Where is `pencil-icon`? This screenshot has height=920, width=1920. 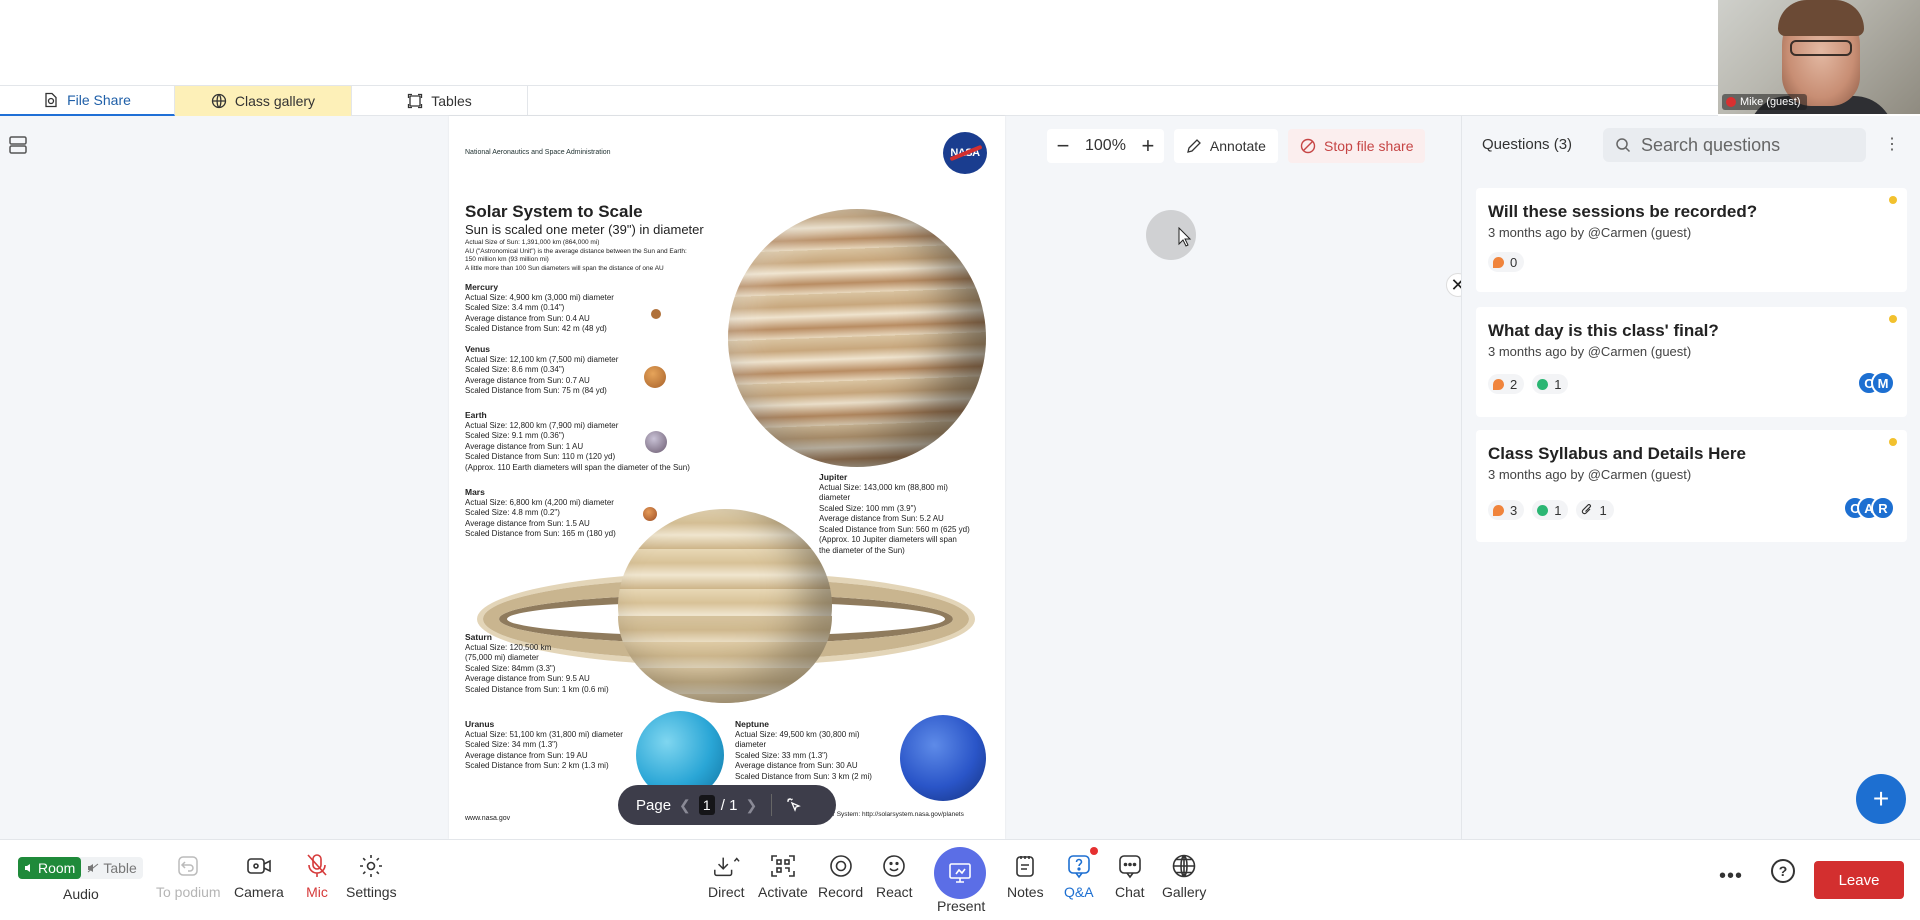 pencil-icon is located at coordinates (1194, 146).